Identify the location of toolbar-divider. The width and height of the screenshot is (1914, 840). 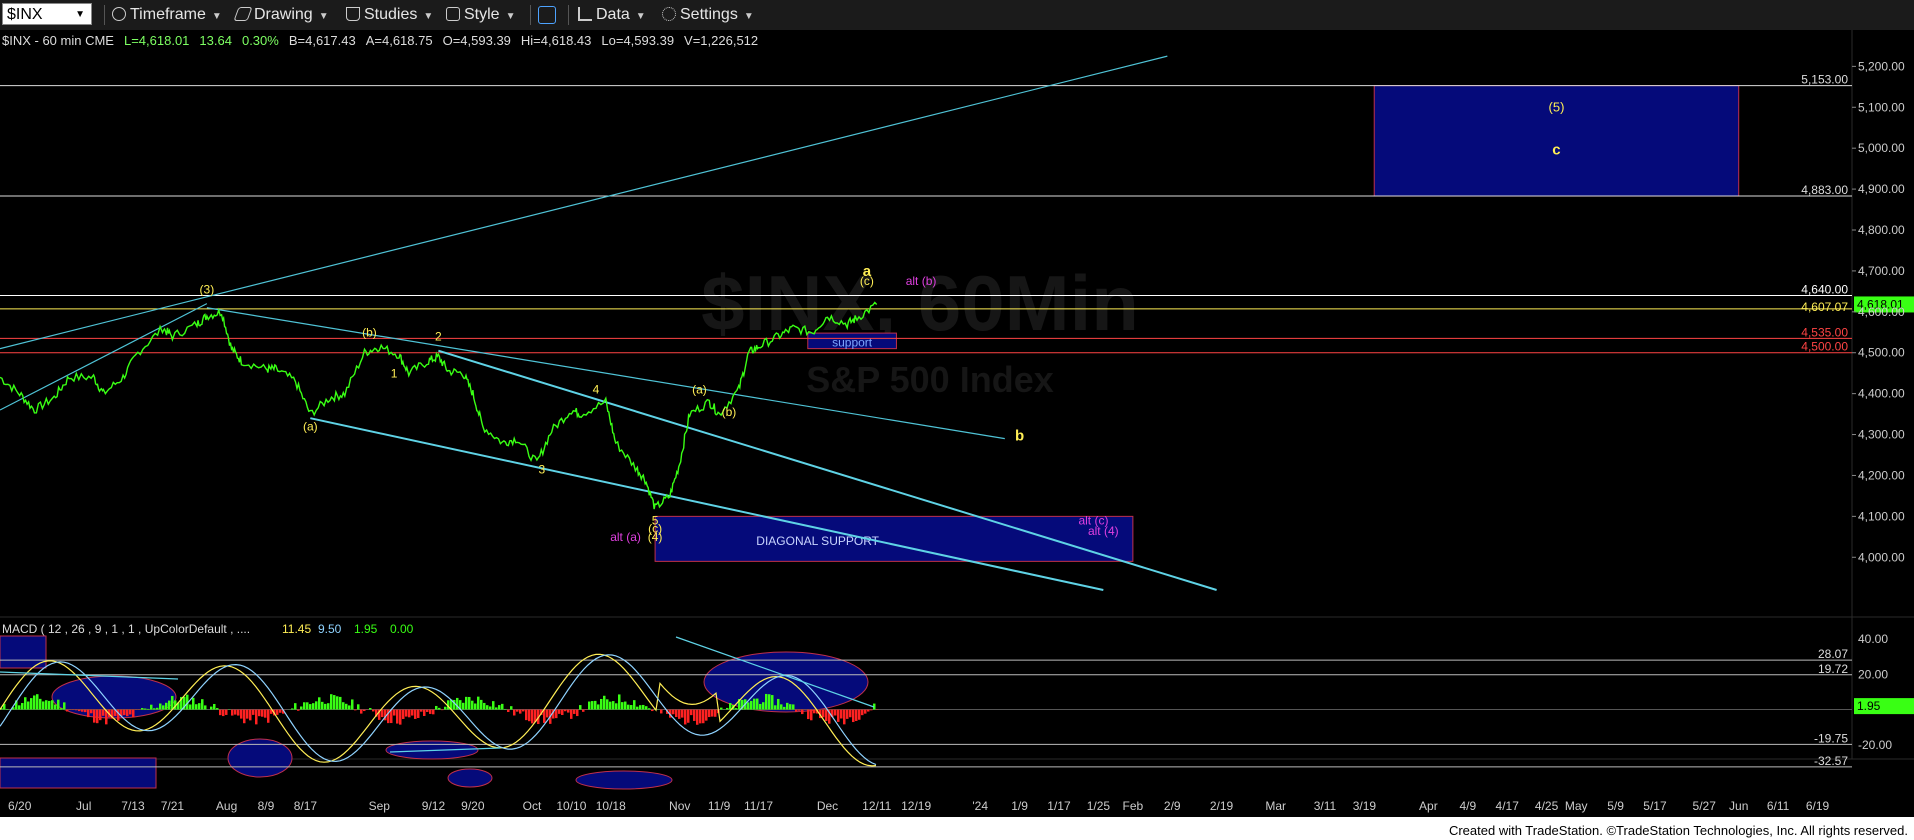
(104, 15).